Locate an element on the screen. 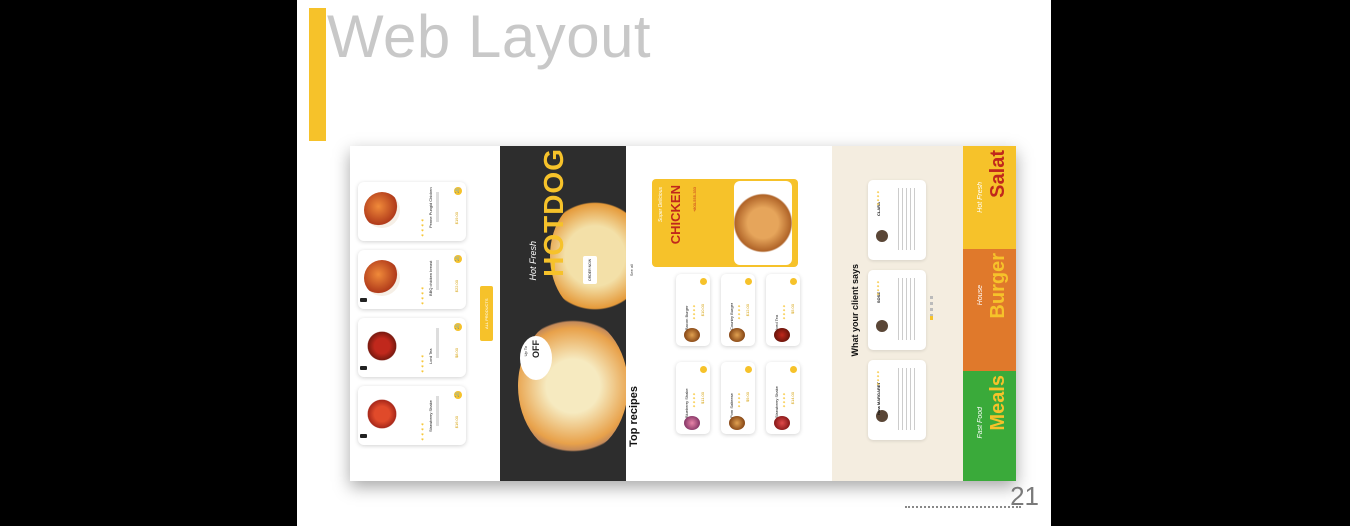  page-number: 21 is located at coordinates (1024, 496).